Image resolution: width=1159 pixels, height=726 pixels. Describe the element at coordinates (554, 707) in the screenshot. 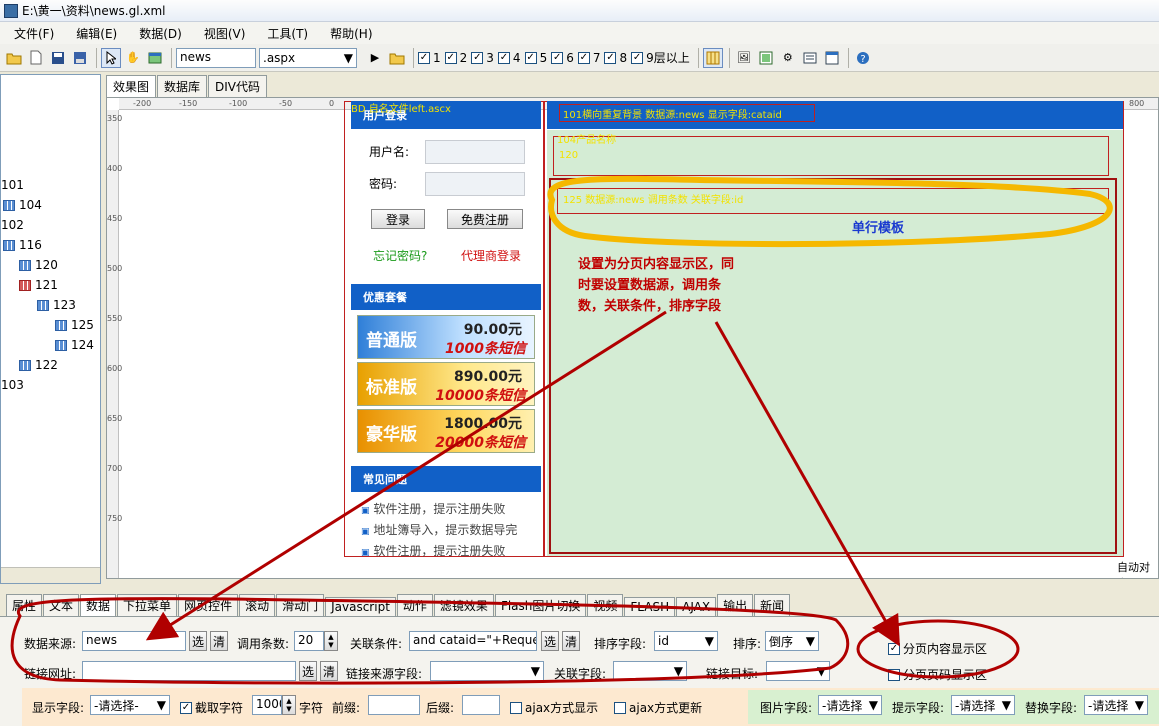

I see `ajax-show-option: ajax方式显示` at that location.